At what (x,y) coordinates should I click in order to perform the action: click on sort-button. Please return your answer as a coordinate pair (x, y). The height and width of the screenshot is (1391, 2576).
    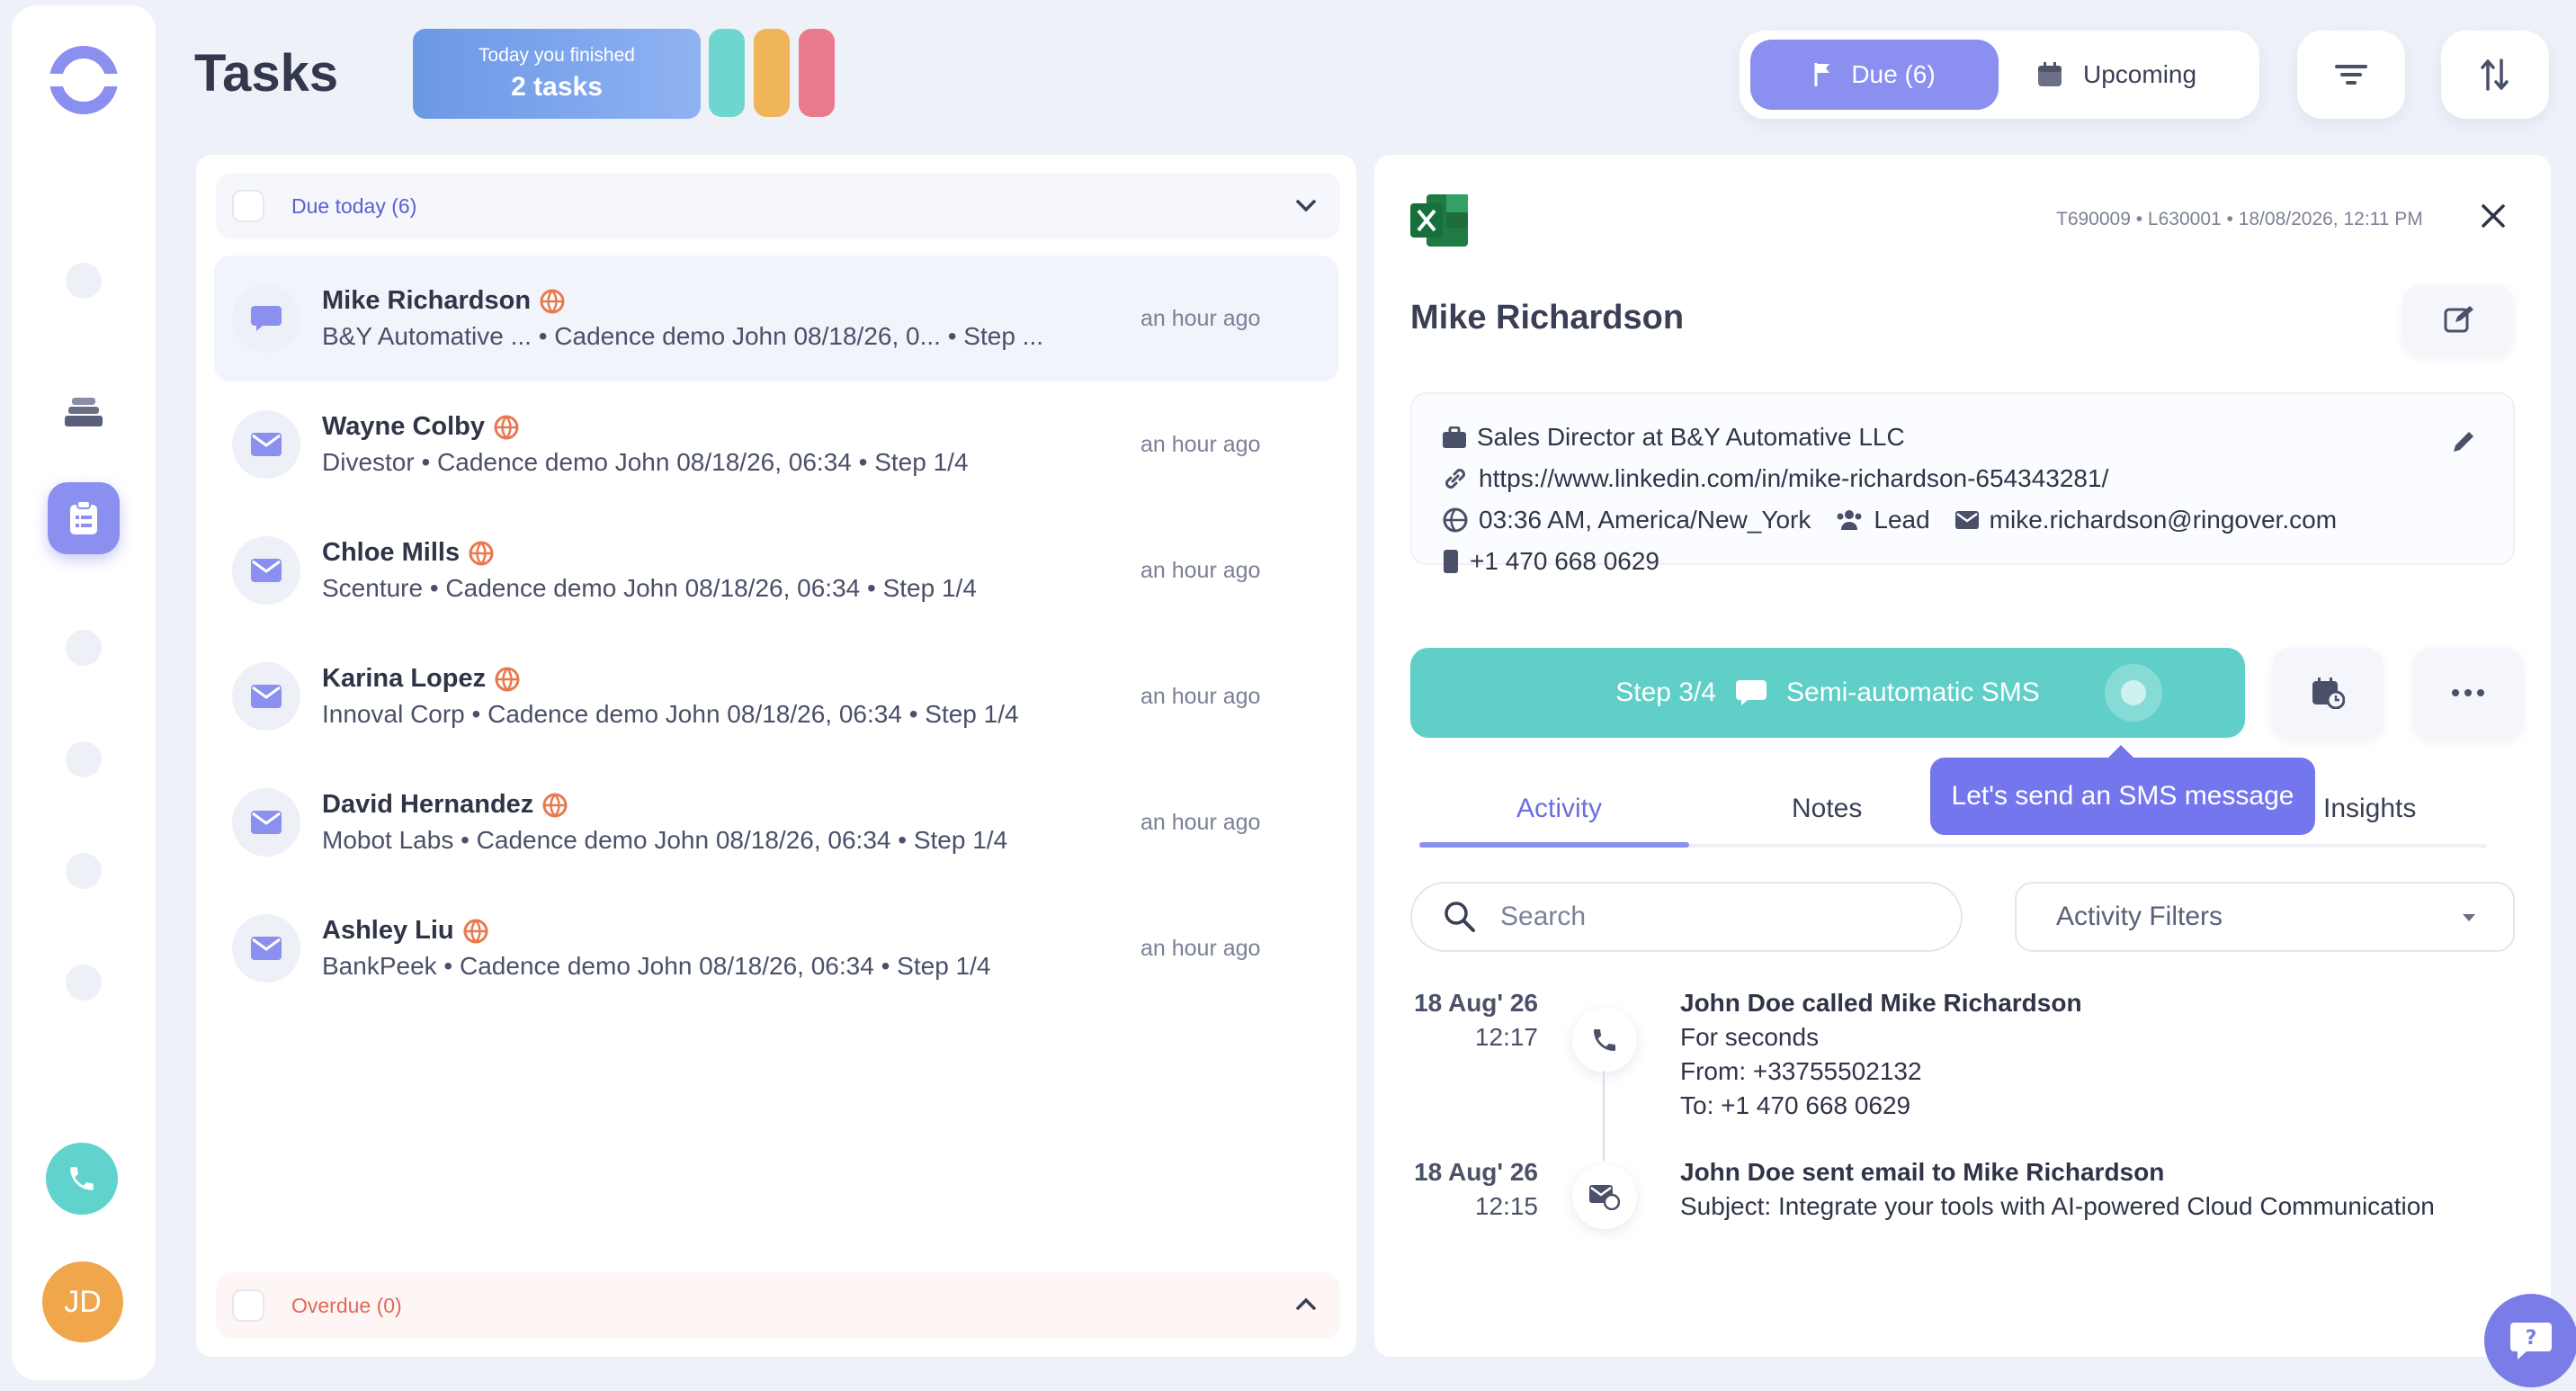
    Looking at the image, I should click on (2495, 75).